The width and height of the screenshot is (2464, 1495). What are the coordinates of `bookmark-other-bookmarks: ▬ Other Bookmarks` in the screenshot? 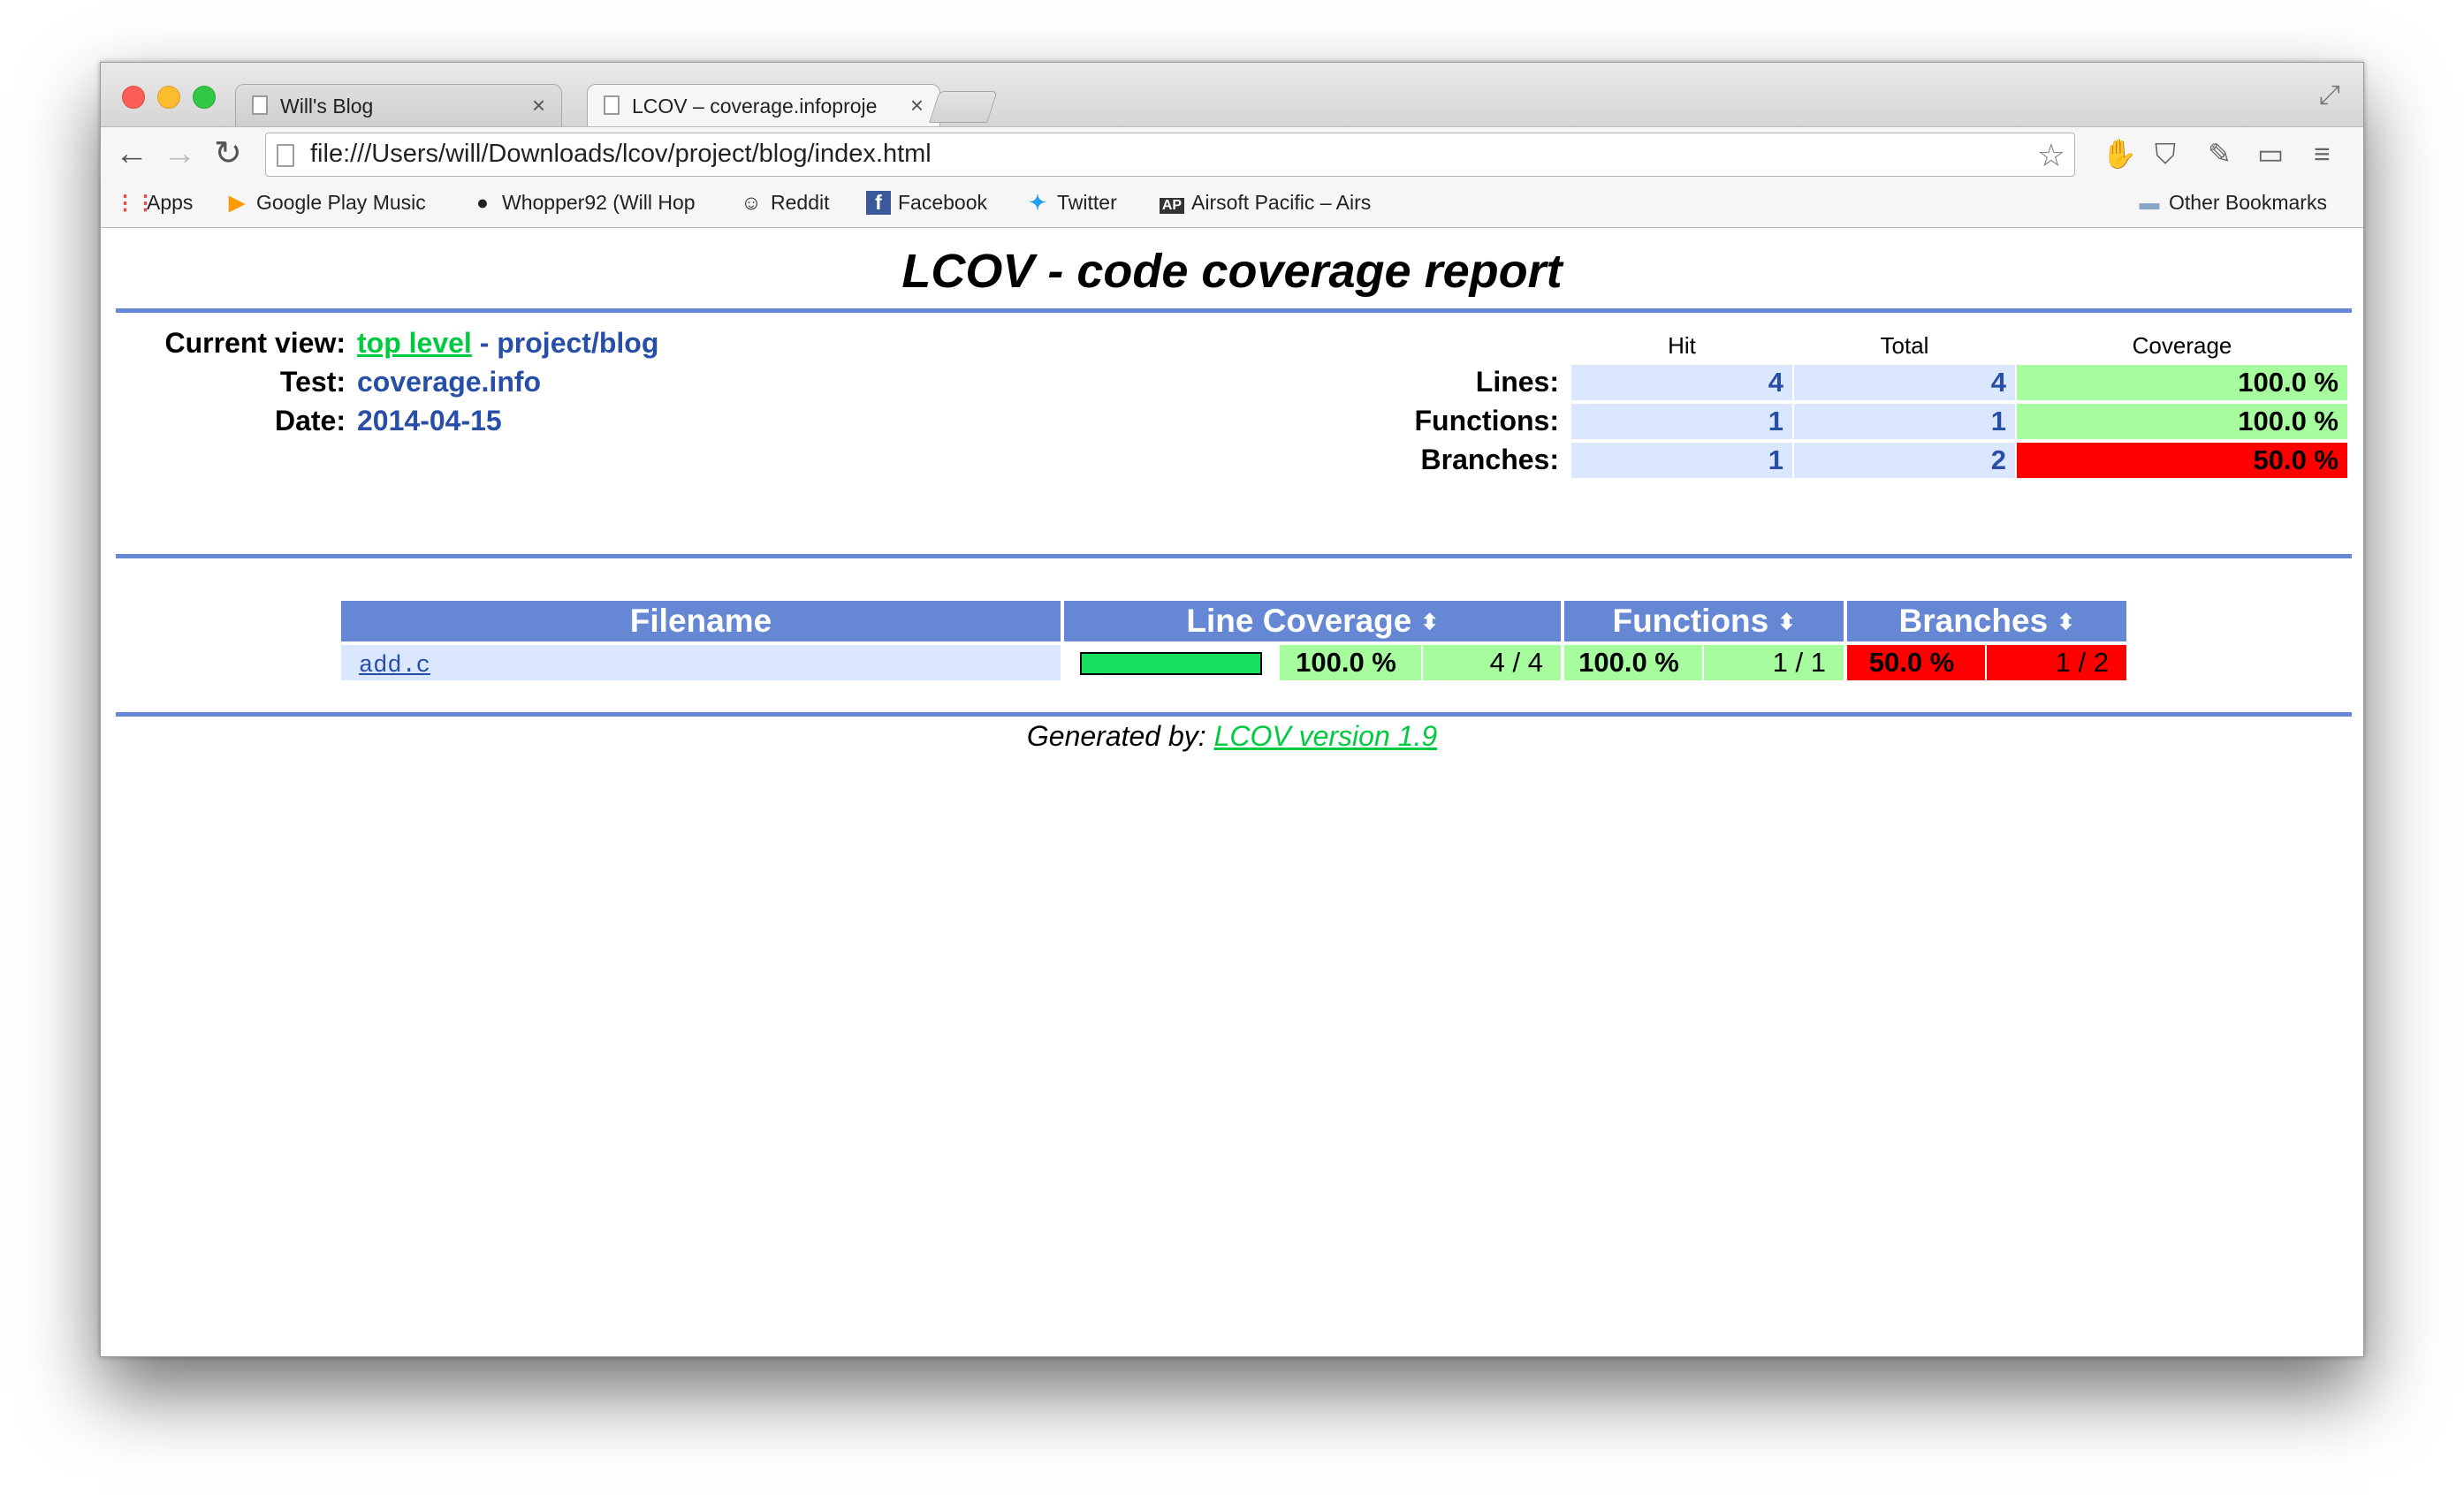 It's located at (2232, 203).